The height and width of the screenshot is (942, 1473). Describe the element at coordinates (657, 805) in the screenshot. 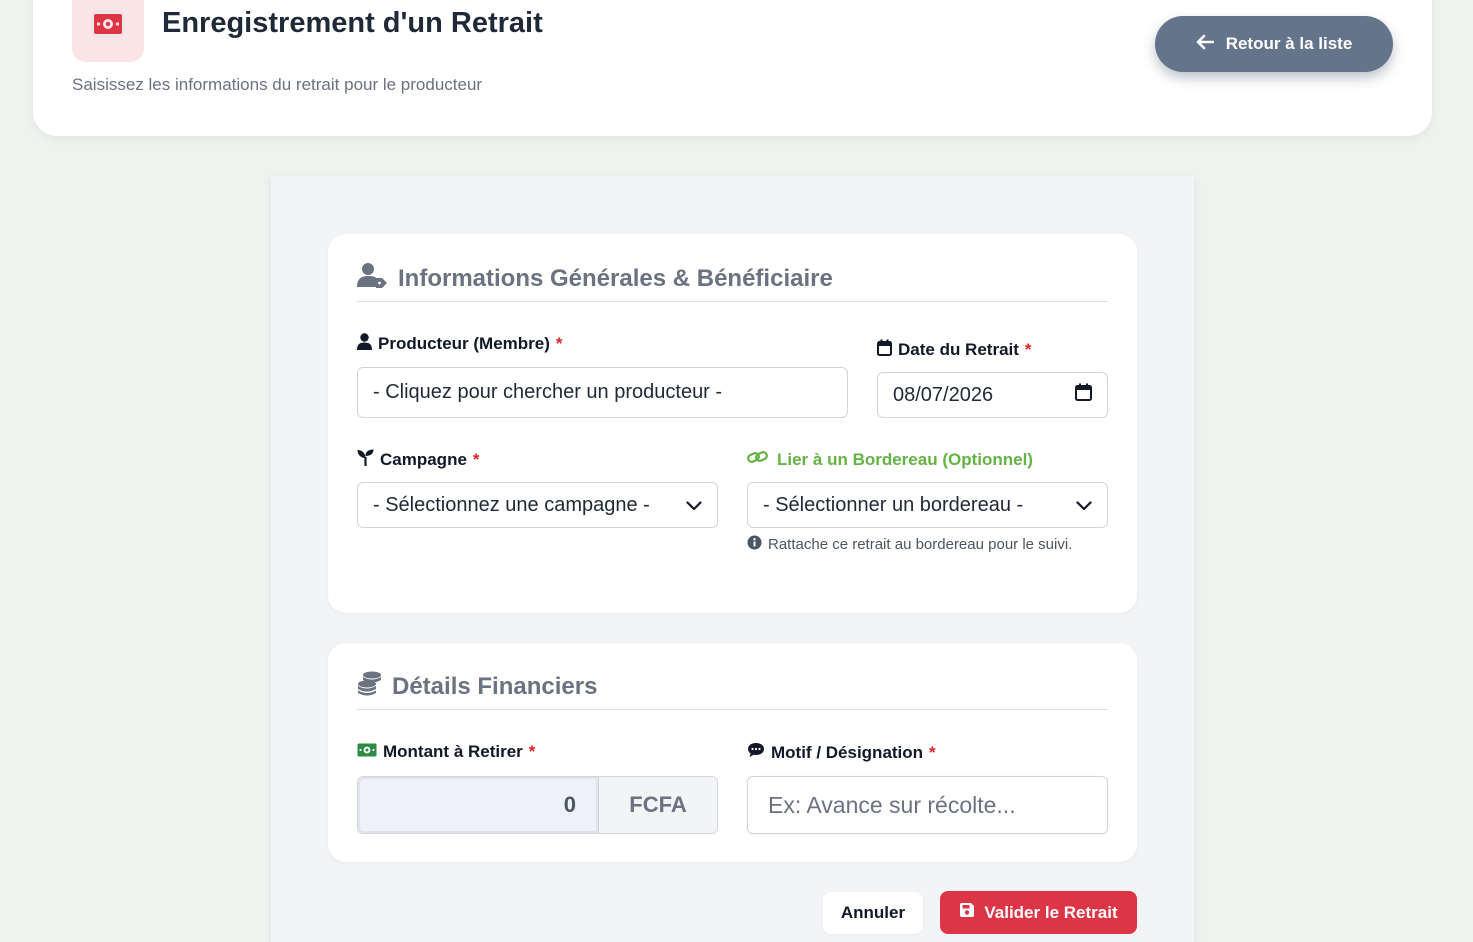

I see `currency-unit: FCFA` at that location.